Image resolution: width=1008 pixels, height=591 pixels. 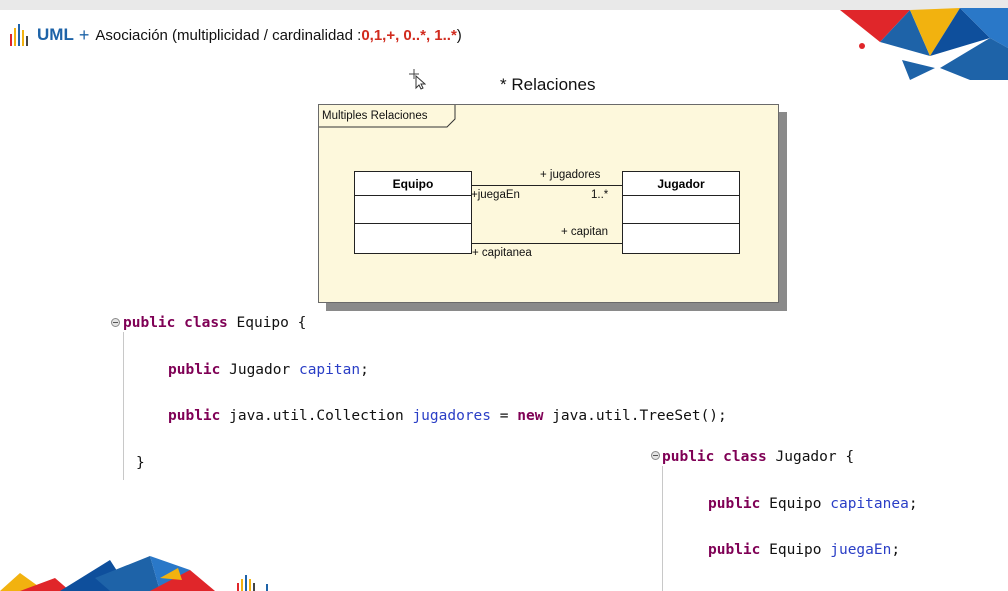 What do you see at coordinates (570, 175) in the screenshot?
I see `role-jugadores: + jugadores` at bounding box center [570, 175].